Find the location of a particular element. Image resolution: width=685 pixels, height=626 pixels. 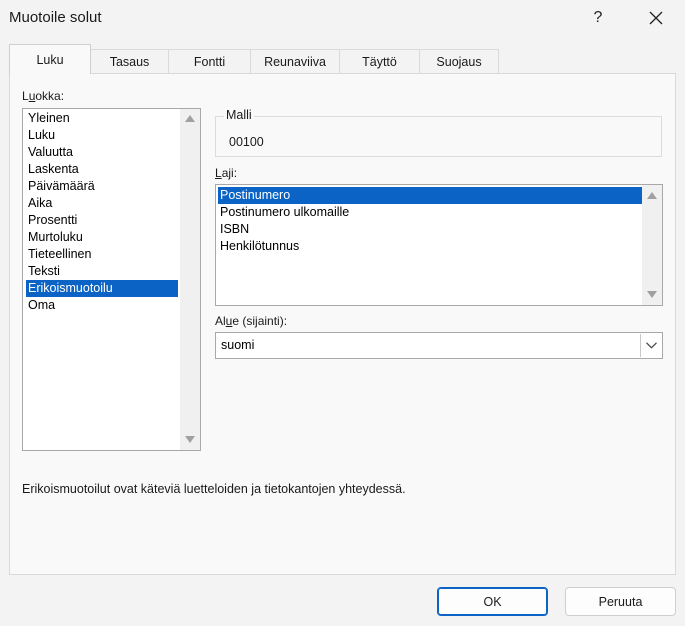

close-button is located at coordinates (656, 18).